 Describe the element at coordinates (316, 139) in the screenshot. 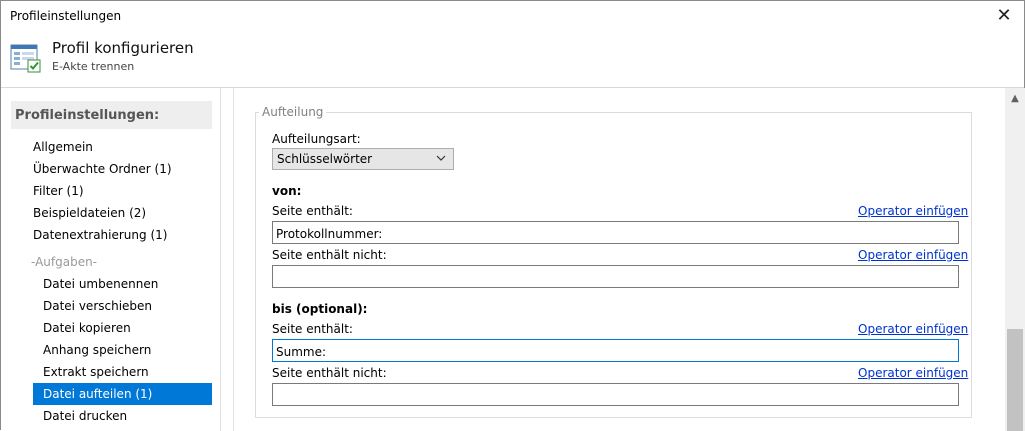

I see `split-type-label: Aufteilungsart:` at that location.